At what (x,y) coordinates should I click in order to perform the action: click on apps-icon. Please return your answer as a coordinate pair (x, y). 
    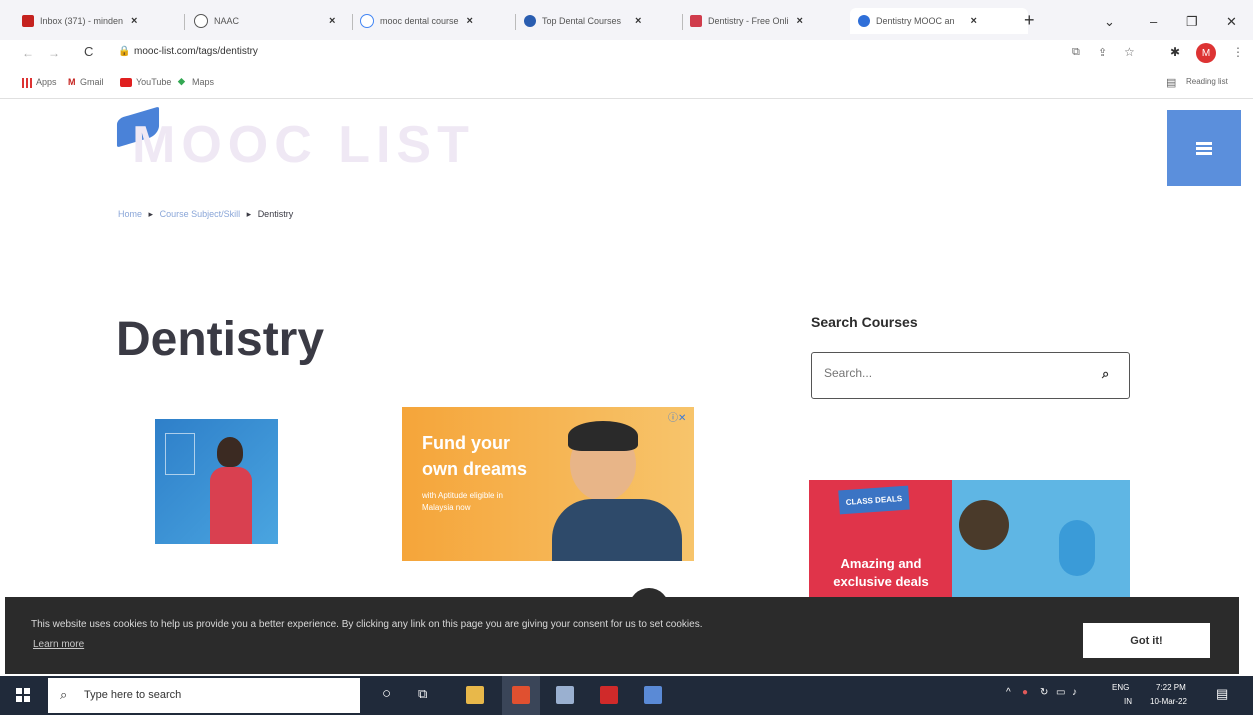
    Looking at the image, I should click on (27, 83).